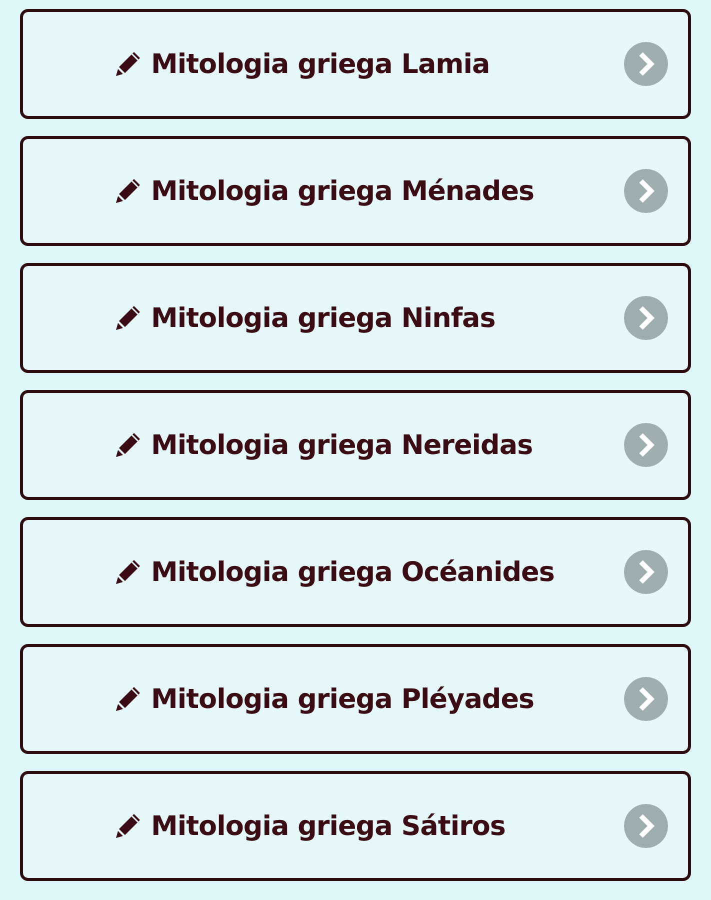 This screenshot has height=900, width=711. I want to click on list-item: Mitologia griega Nereidas, so click(355, 445).